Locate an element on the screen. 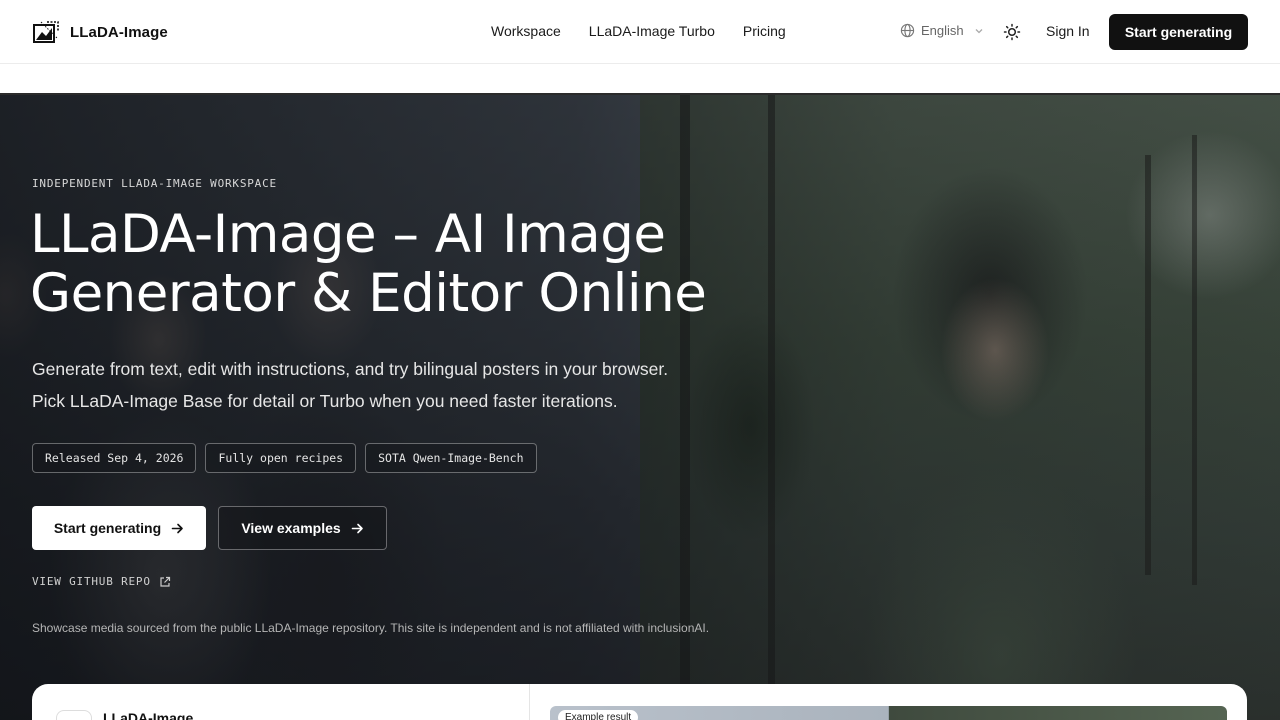  card-logo-icon is located at coordinates (74, 715).